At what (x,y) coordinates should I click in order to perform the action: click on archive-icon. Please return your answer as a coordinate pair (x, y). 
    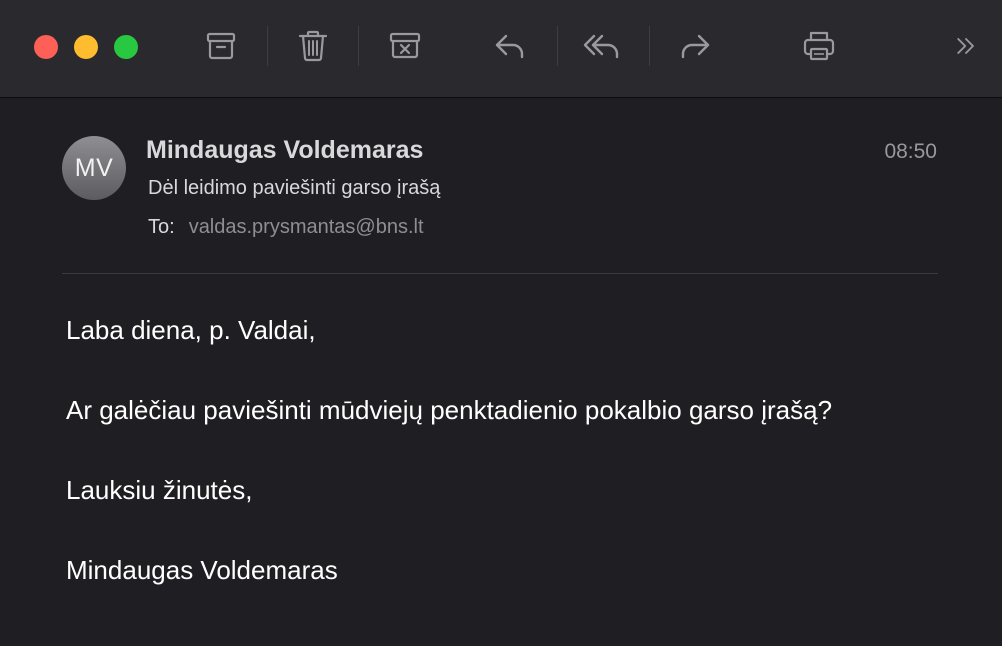
    Looking at the image, I should click on (221, 46).